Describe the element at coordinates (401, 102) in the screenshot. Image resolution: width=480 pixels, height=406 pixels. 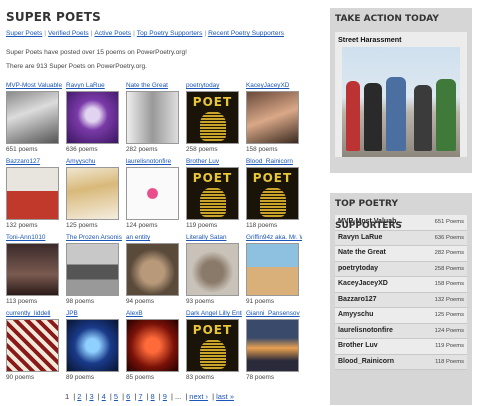
I see `take-action-photo` at that location.